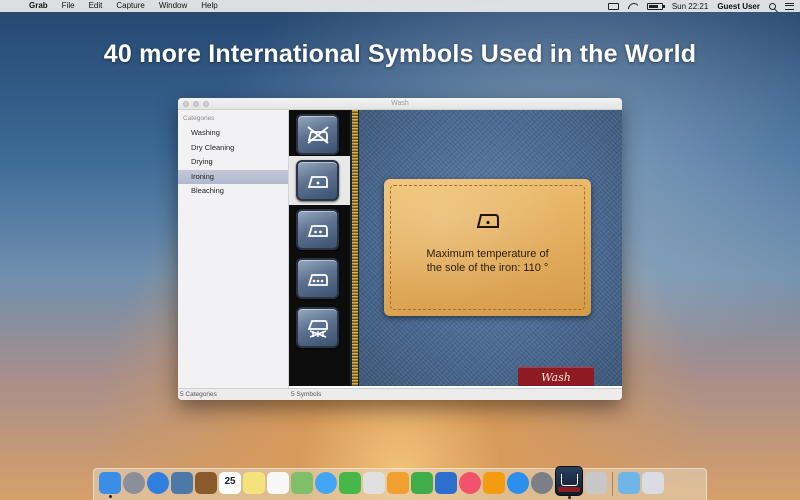 This screenshot has height=500, width=800. Describe the element at coordinates (690, 6) in the screenshot. I see `clock: Sun 22:21` at that location.